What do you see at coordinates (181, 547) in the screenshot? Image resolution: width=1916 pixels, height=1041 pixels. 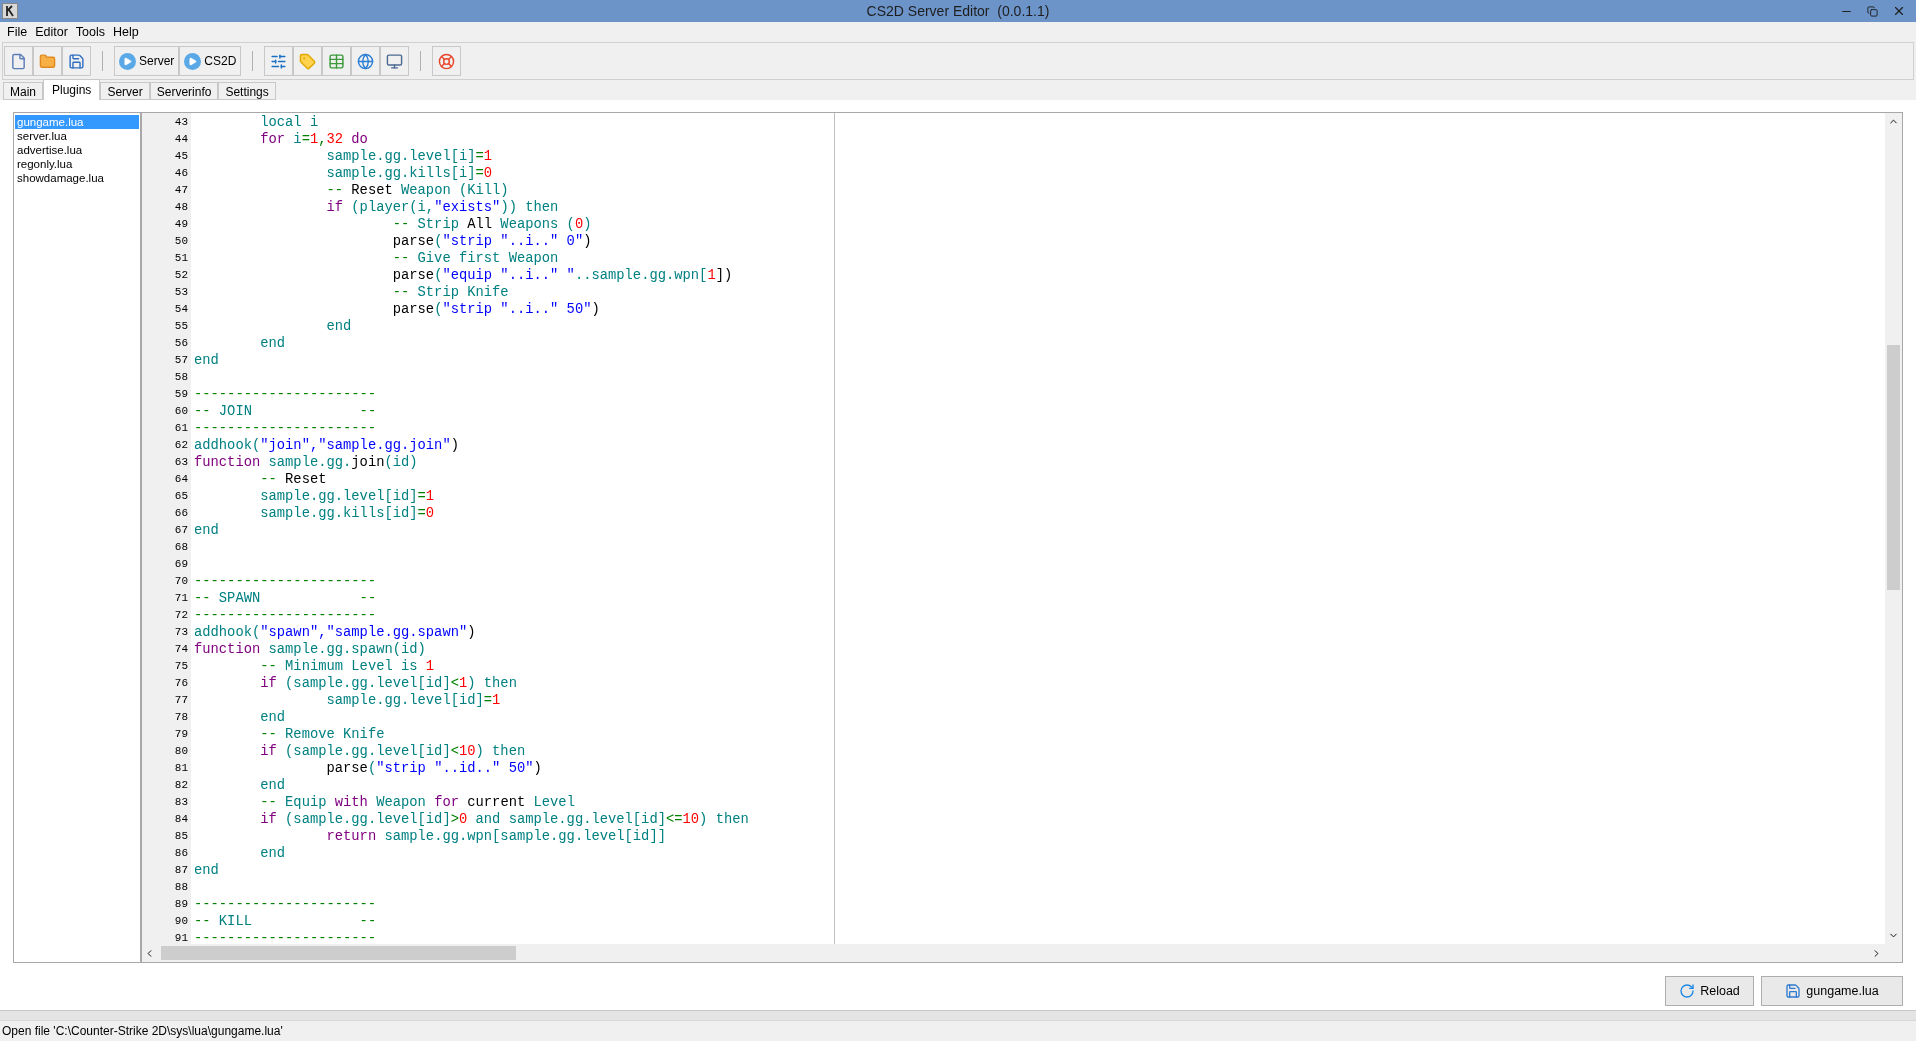 I see `line-number: 68` at bounding box center [181, 547].